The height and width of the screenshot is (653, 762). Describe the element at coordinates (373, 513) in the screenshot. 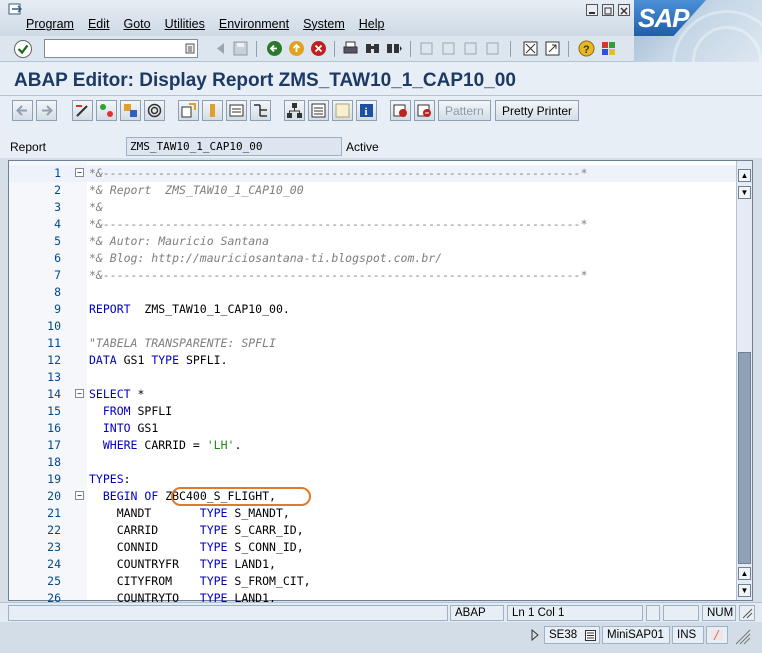

I see `code-line: 21 MANDT TYPE S_MANDT,` at that location.